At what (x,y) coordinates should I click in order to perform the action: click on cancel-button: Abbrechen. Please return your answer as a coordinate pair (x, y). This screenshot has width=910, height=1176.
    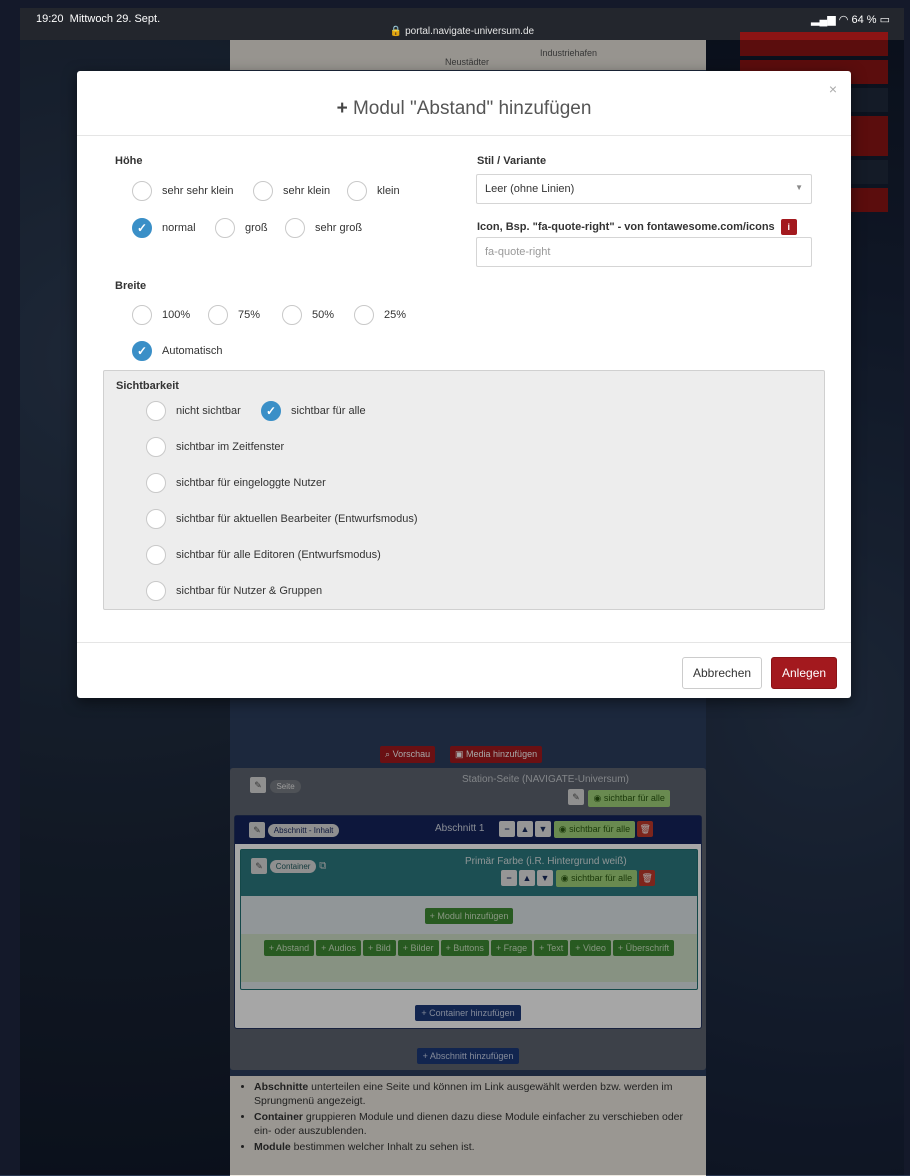
    Looking at the image, I should click on (722, 673).